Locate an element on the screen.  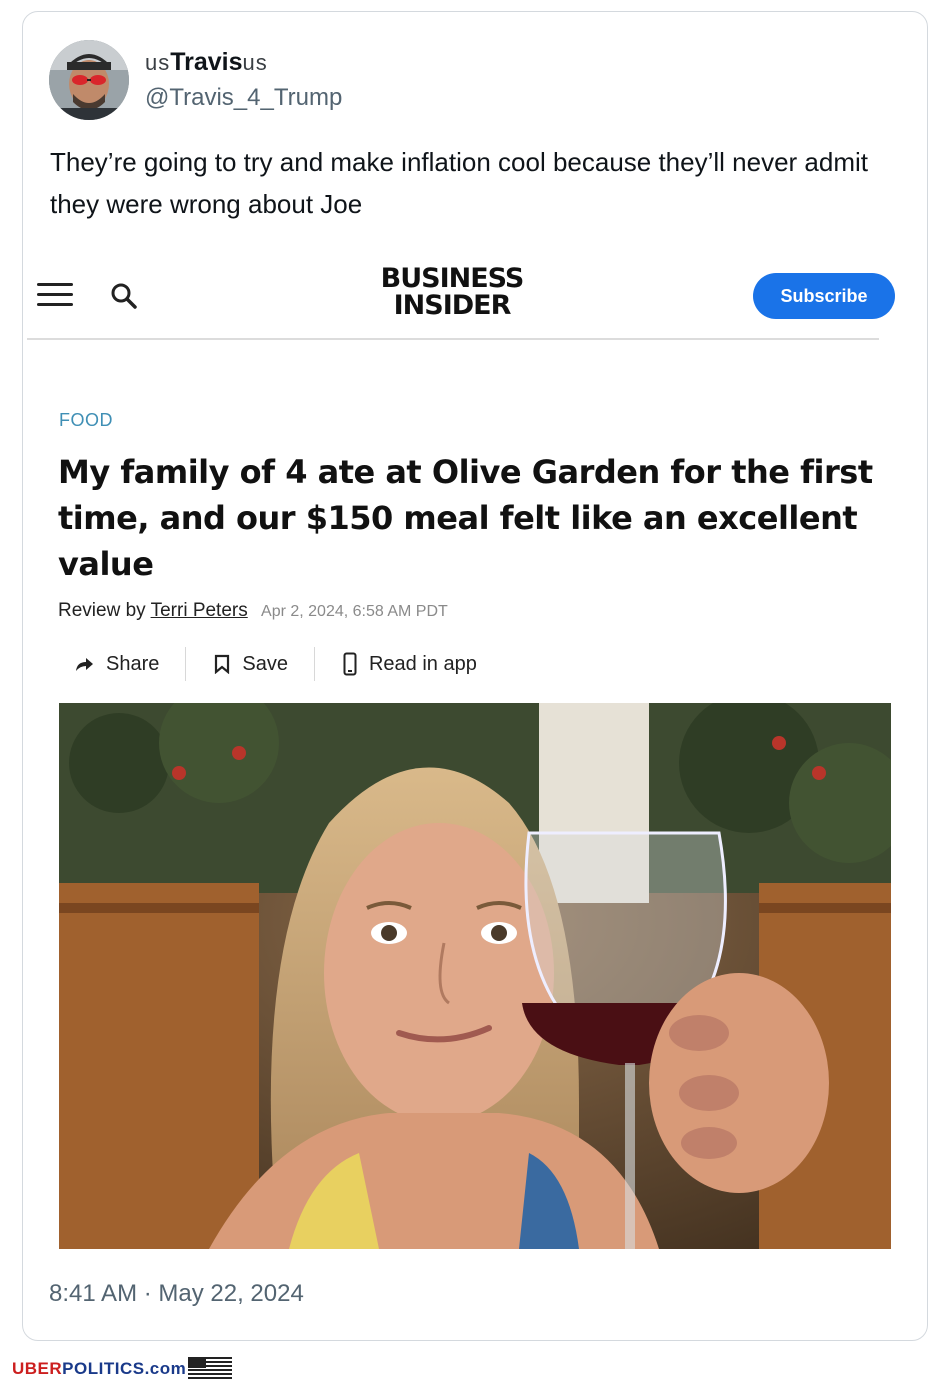
phone-icon is located at coordinates (350, 664).